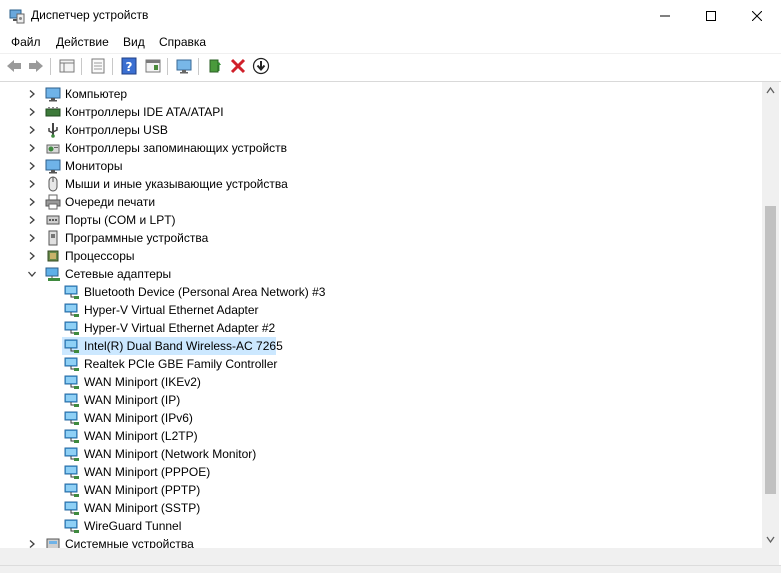  Describe the element at coordinates (90, 15) in the screenshot. I see `window-title: Диспетчер устройств` at that location.